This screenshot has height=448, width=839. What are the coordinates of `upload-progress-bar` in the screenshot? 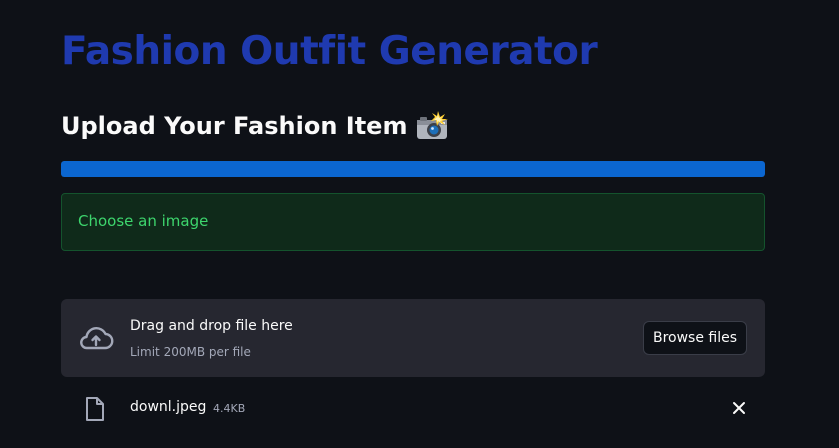 It's located at (413, 169).